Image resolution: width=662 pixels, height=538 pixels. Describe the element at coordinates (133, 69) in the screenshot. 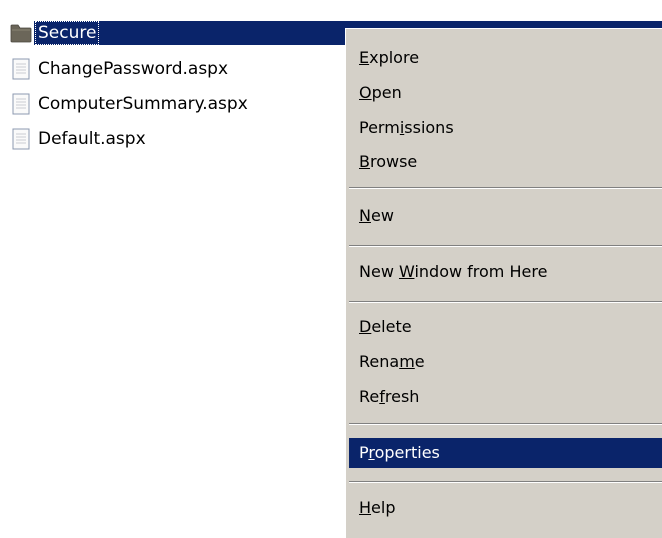

I see `tree-item-label: ChangePassword.aspx` at that location.